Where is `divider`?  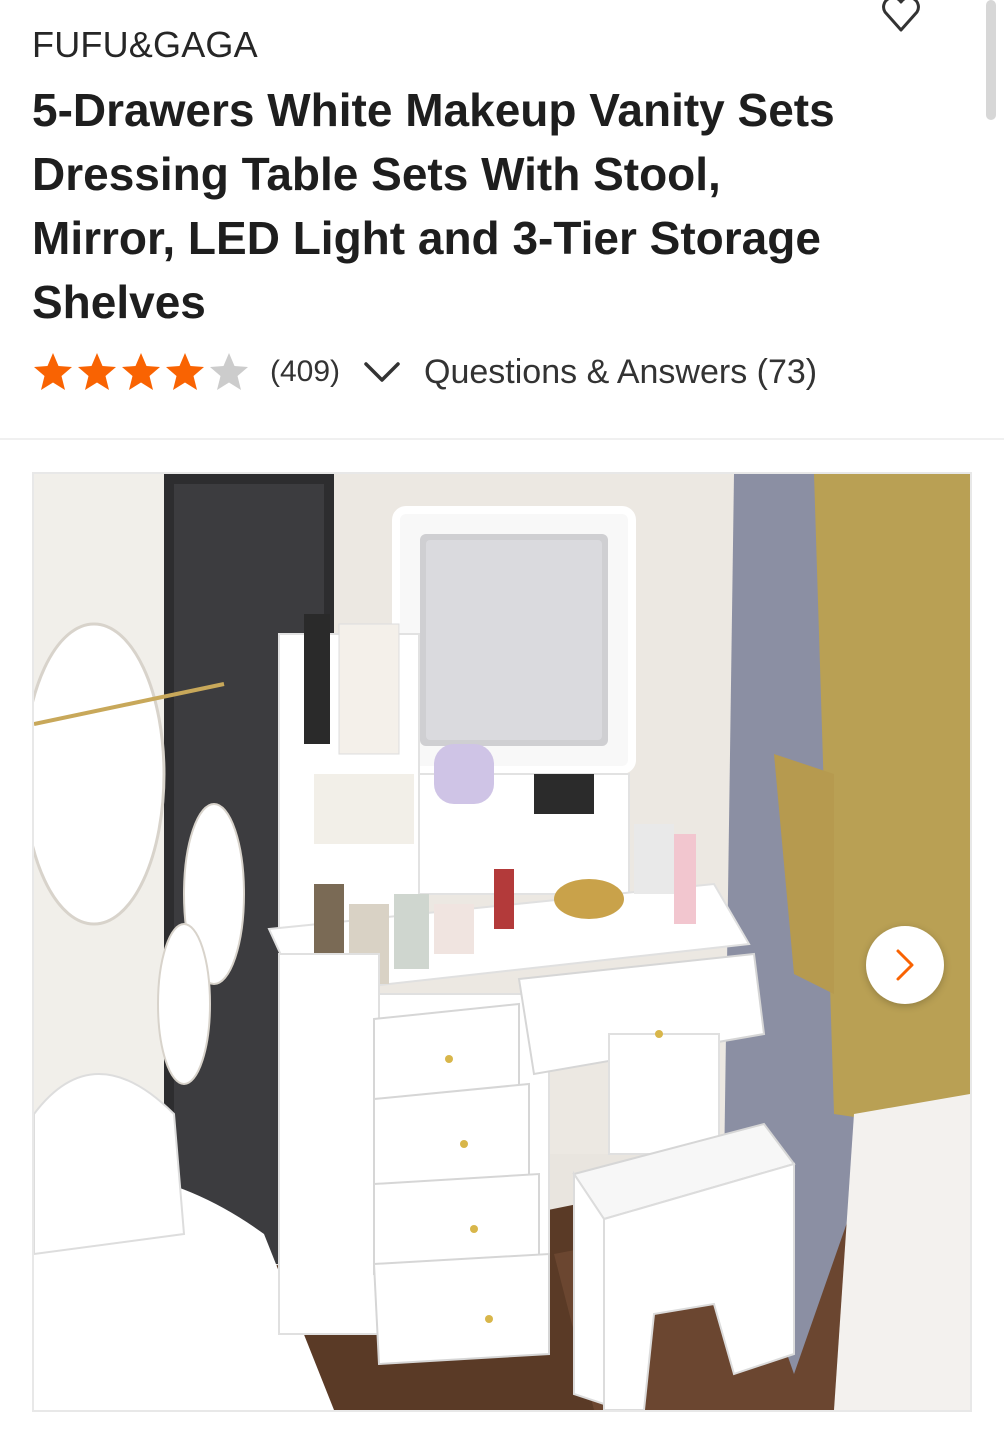 divider is located at coordinates (502, 439).